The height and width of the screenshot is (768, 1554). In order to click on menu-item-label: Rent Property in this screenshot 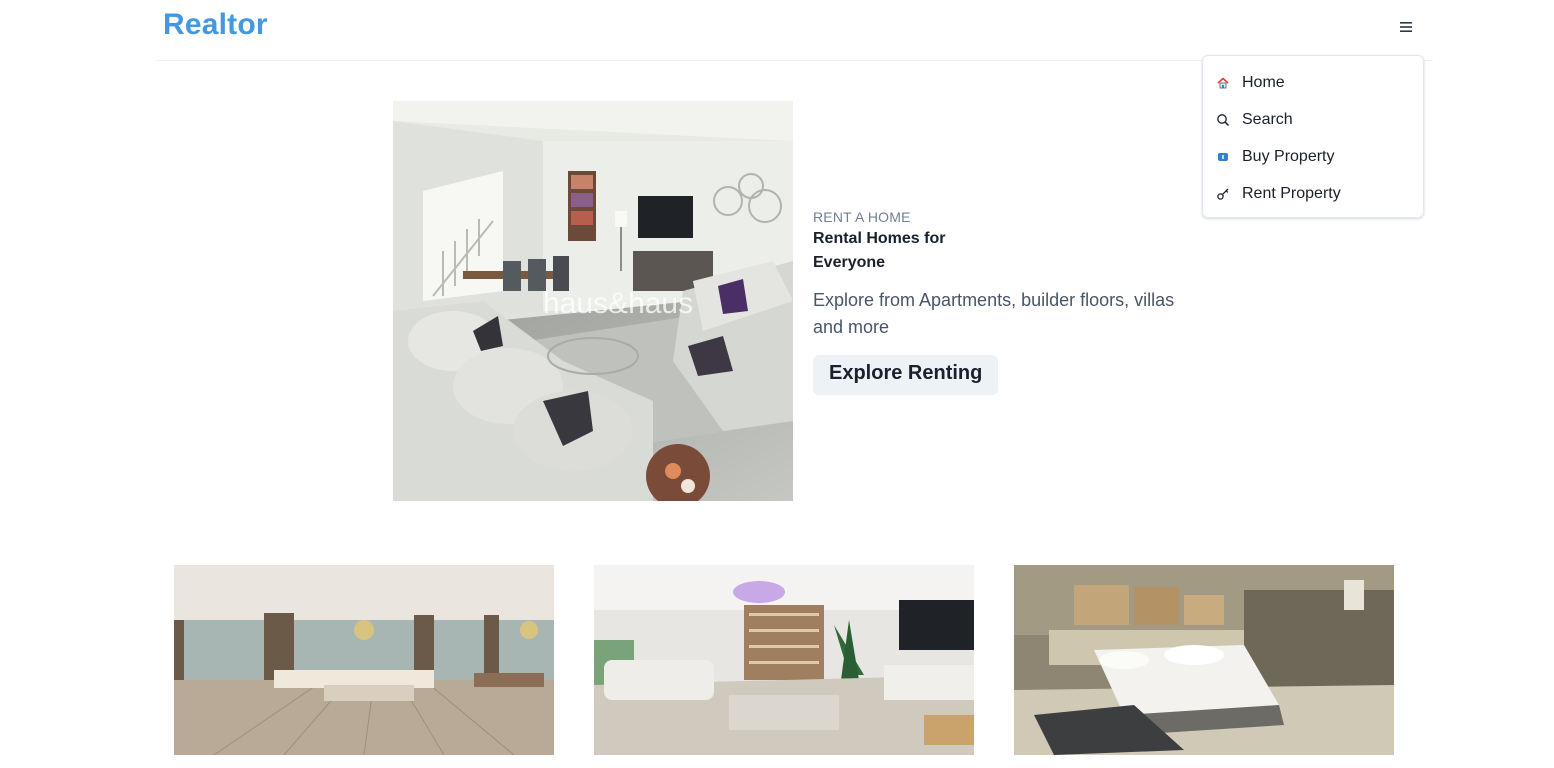, I will do `click(1291, 193)`.